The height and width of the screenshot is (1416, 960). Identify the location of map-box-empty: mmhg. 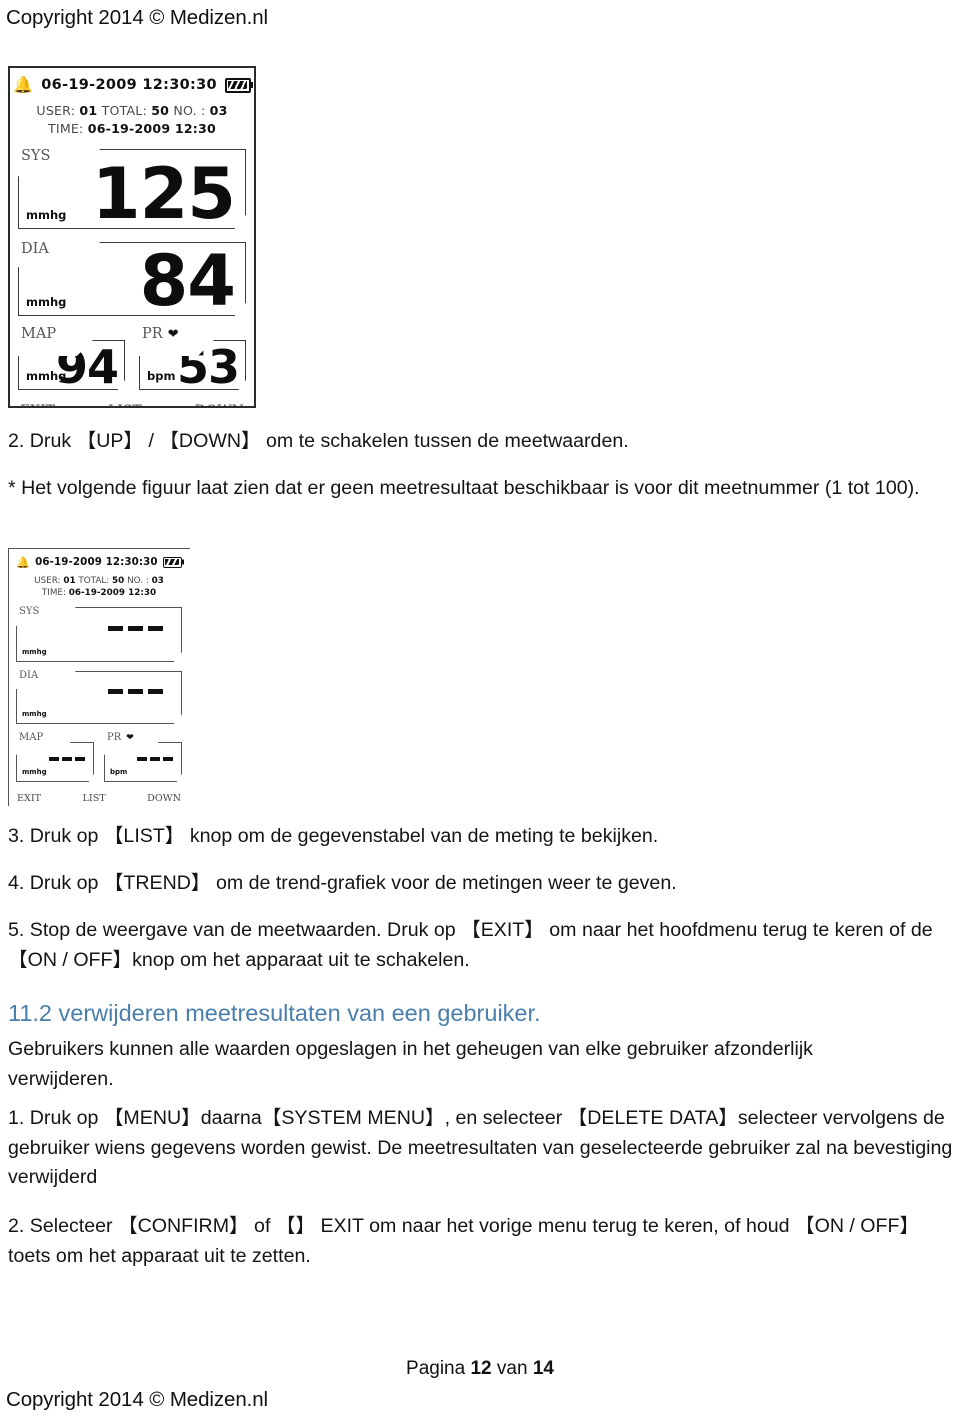
(55, 762).